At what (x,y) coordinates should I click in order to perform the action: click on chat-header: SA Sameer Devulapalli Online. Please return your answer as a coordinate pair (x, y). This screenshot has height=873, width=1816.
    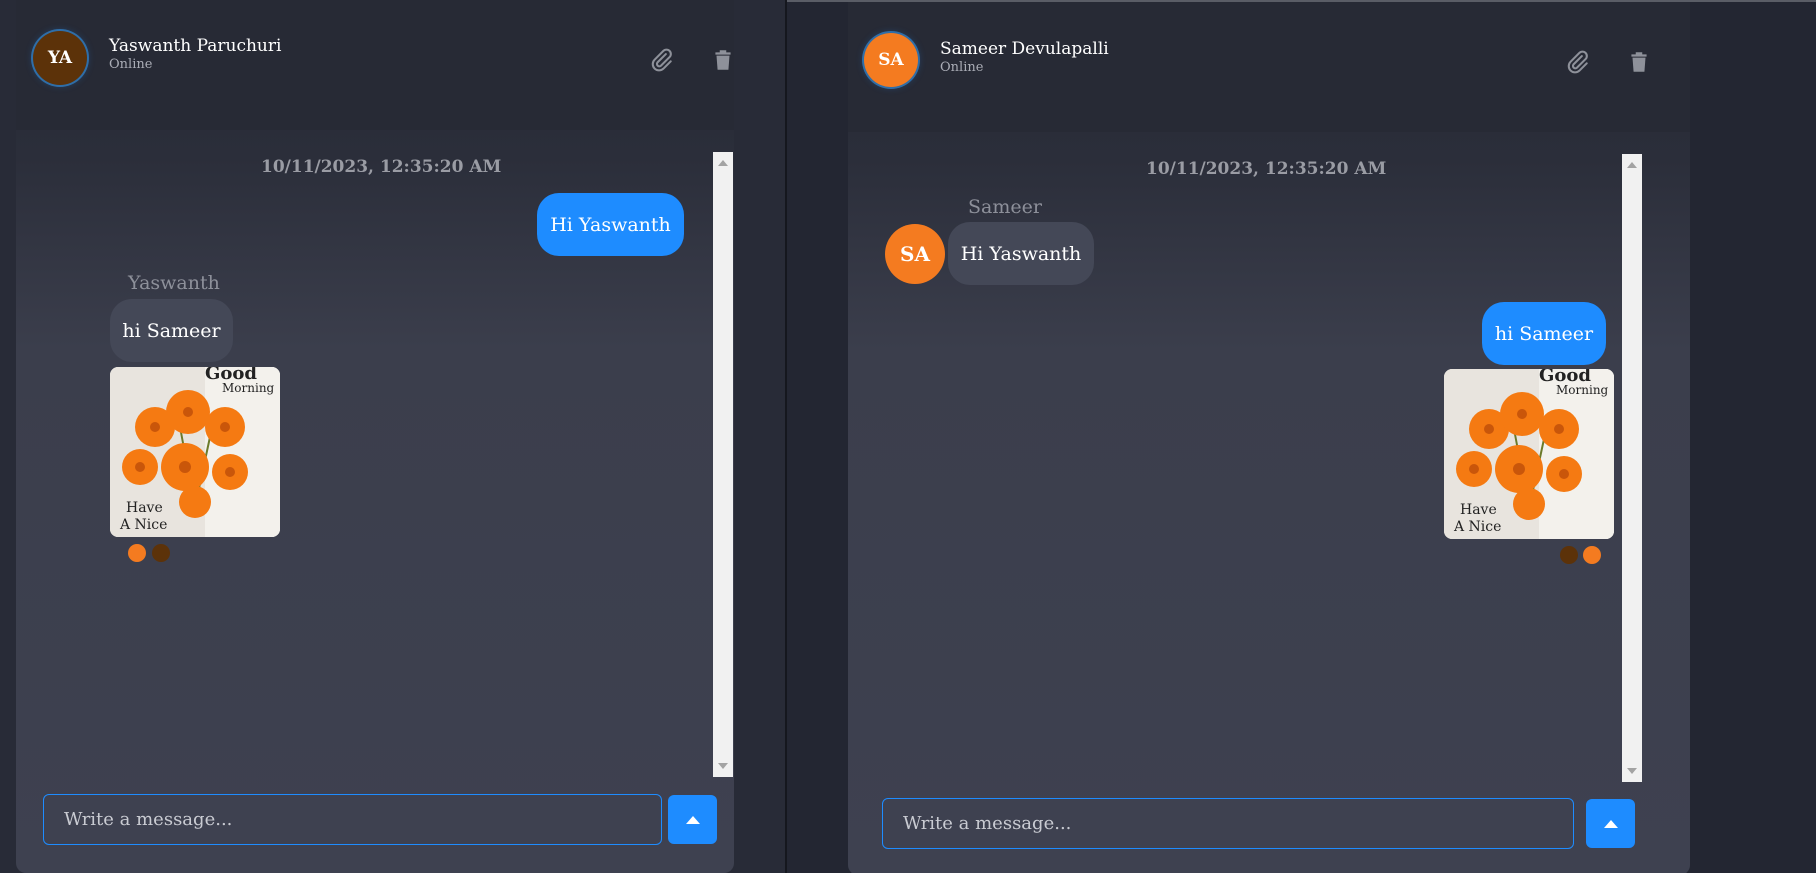
    Looking at the image, I should click on (1269, 67).